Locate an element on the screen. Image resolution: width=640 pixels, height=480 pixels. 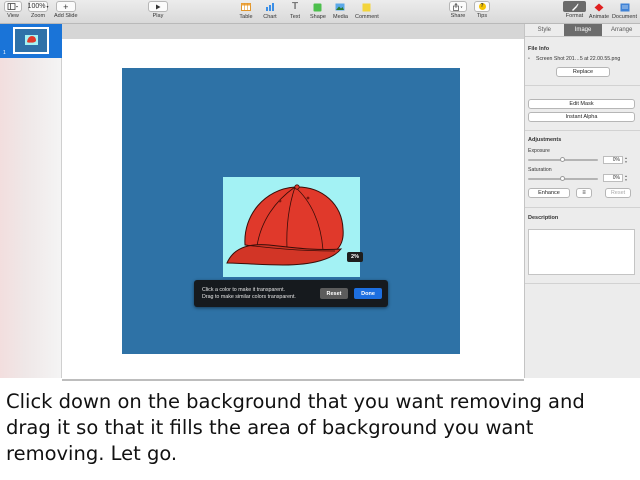
levels-button: ≡ is located at coordinates (584, 193).